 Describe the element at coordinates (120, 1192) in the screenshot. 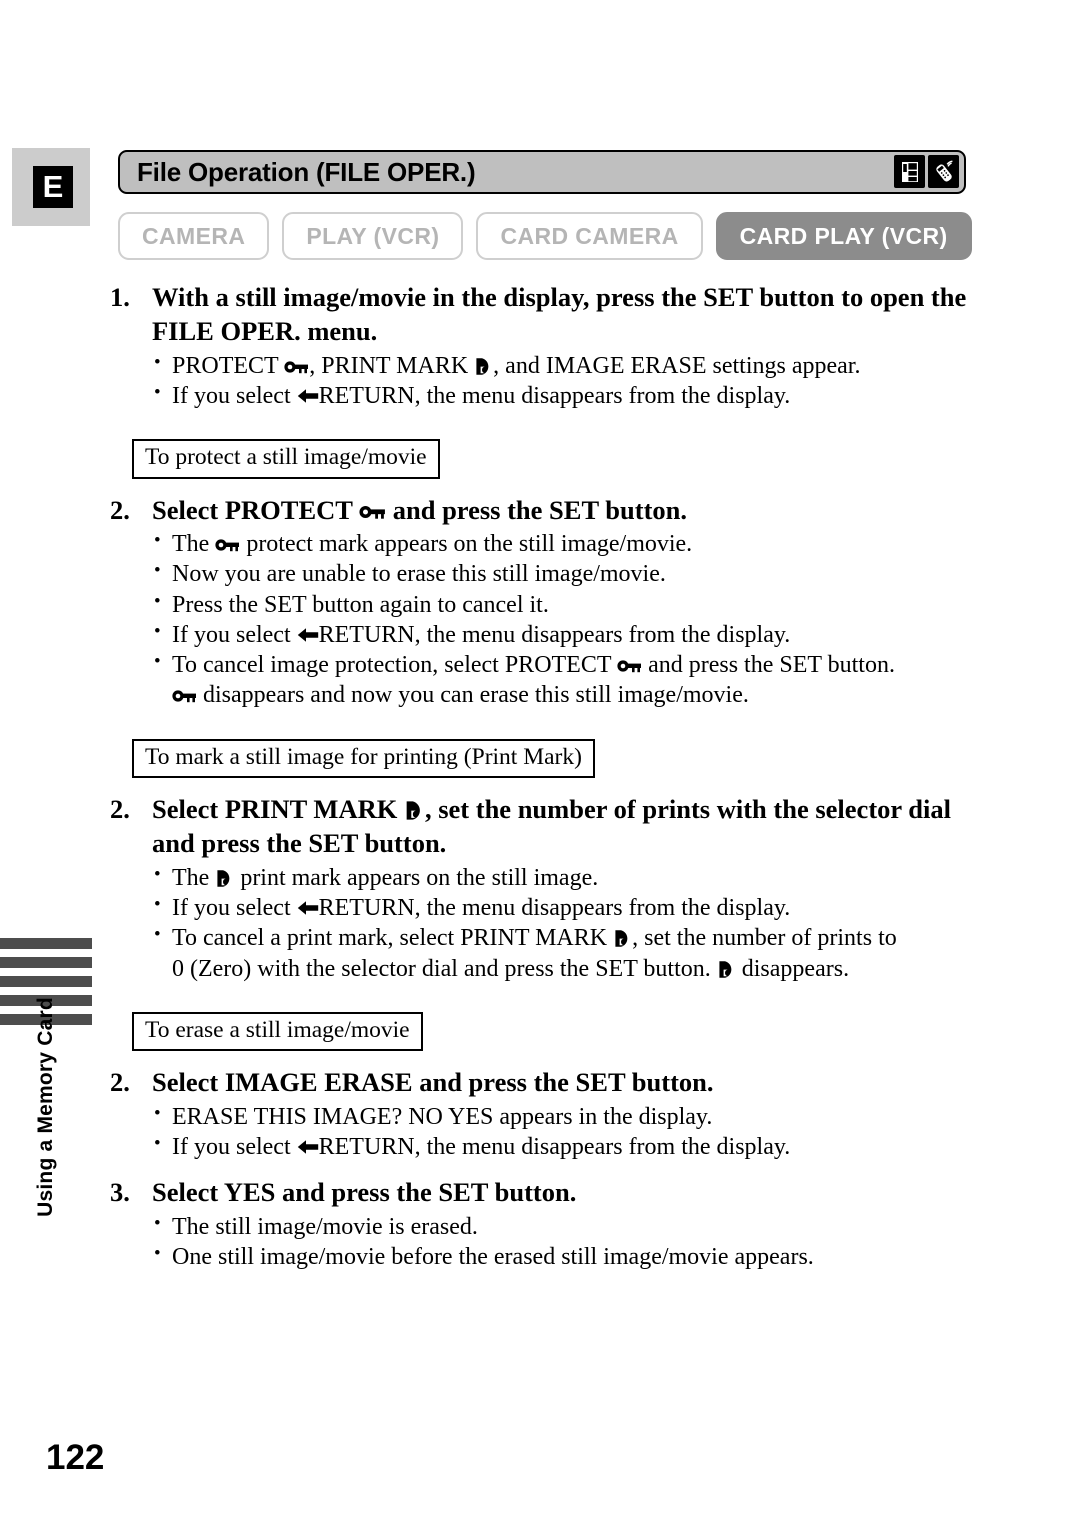

I see `section-3-step-2-number: 3.` at that location.